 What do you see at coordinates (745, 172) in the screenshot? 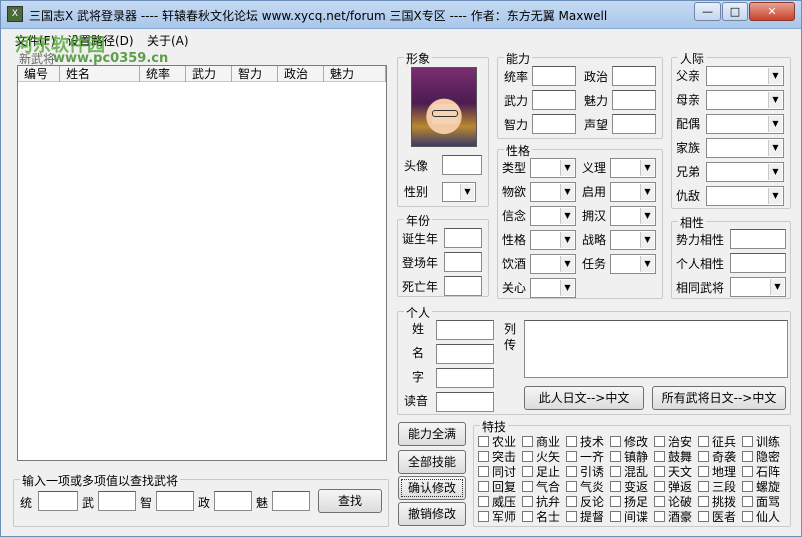
I see `sibling-select: ▼` at bounding box center [745, 172].